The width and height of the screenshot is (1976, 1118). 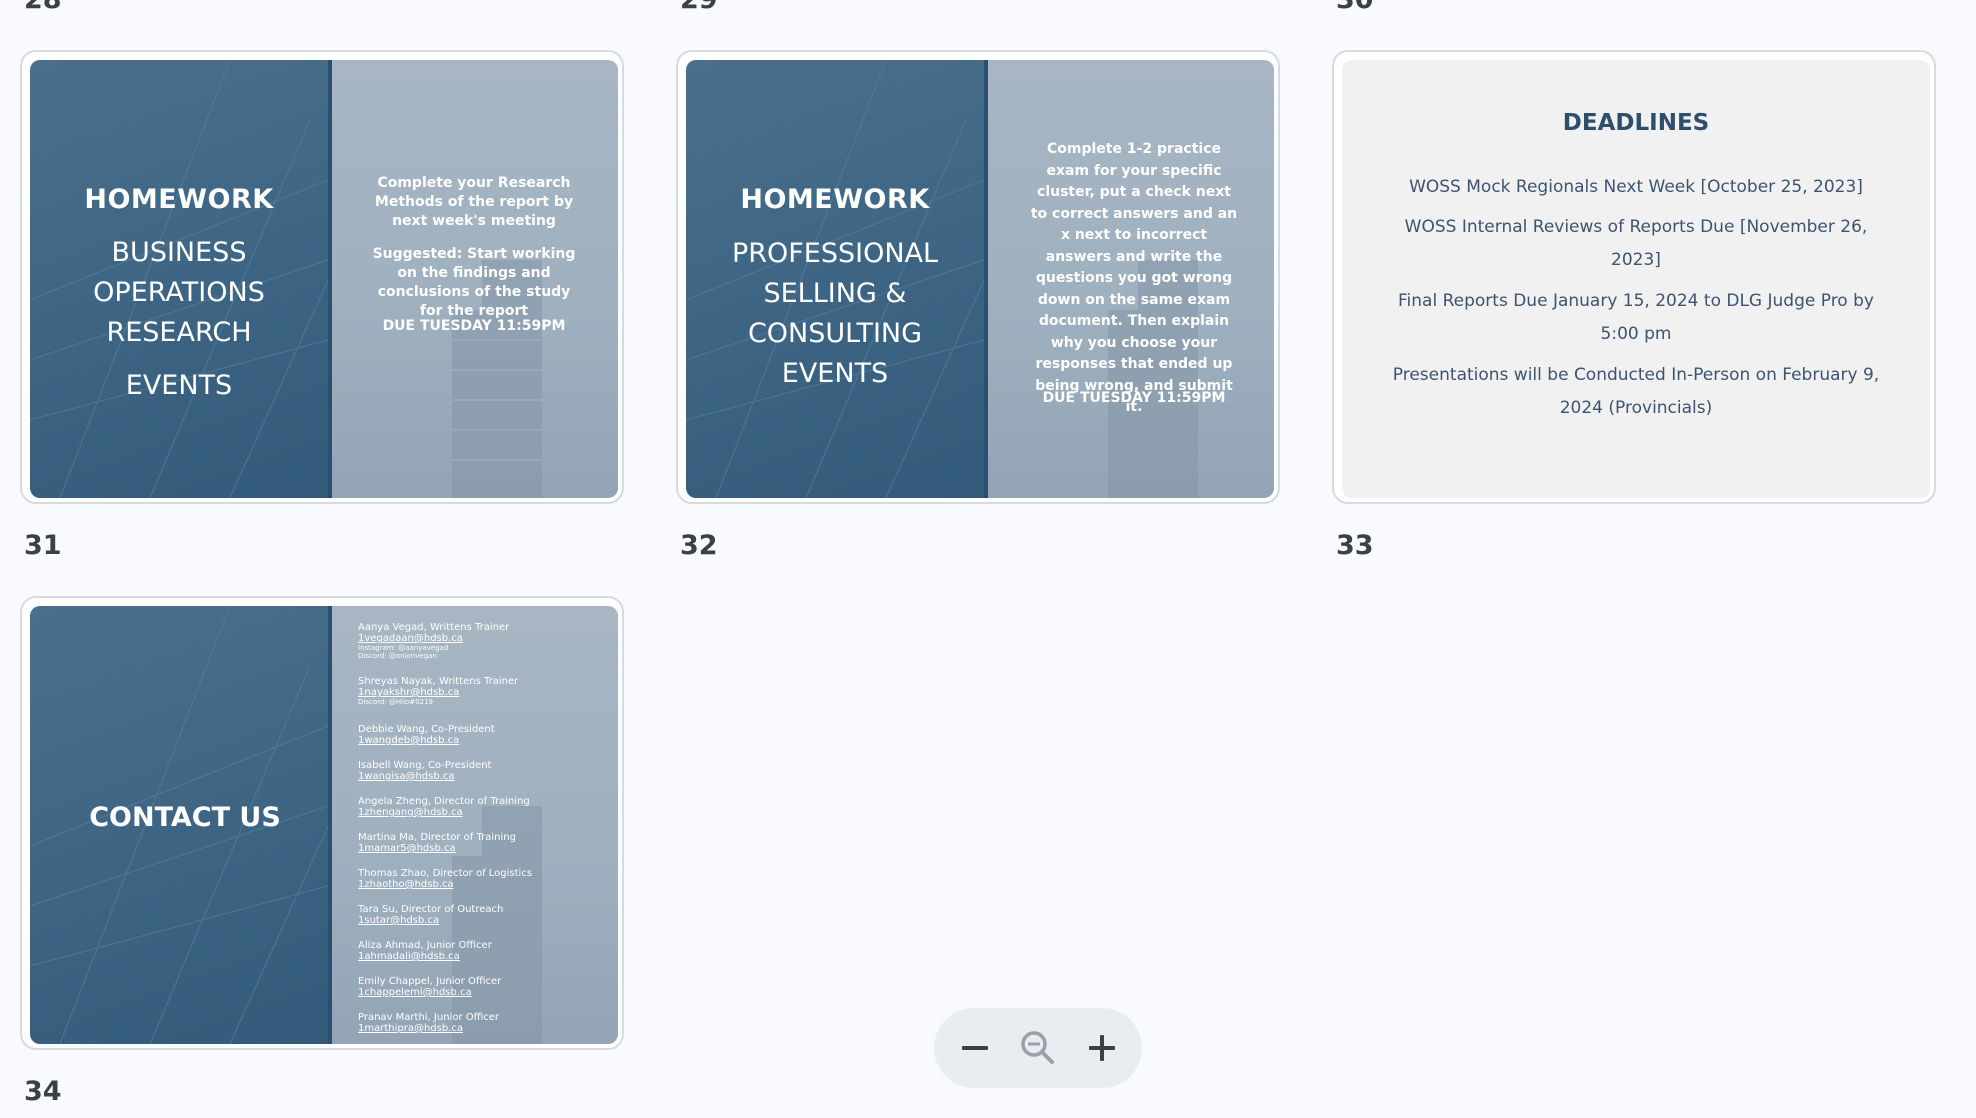 I want to click on slide-title: DEADLINES, so click(x=1636, y=123).